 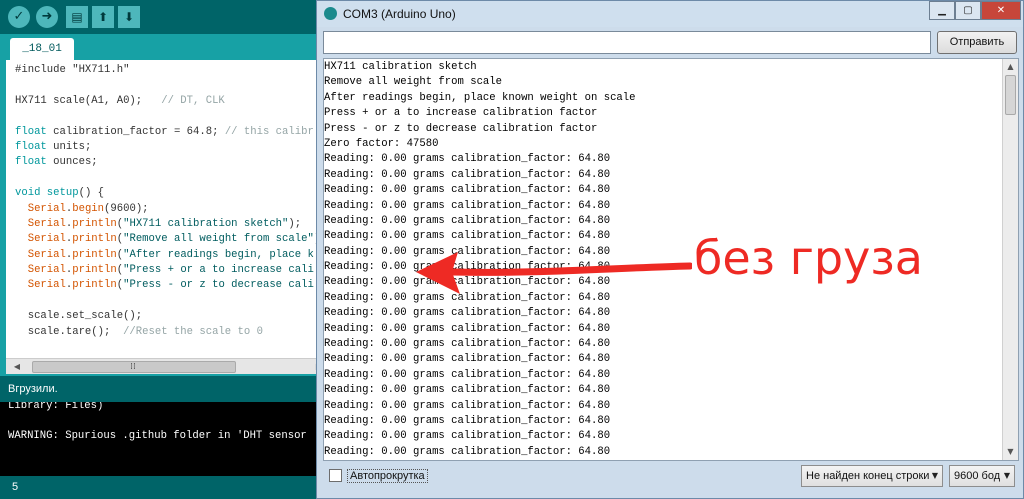 I want to click on code-token: void, so click(x=28, y=193).